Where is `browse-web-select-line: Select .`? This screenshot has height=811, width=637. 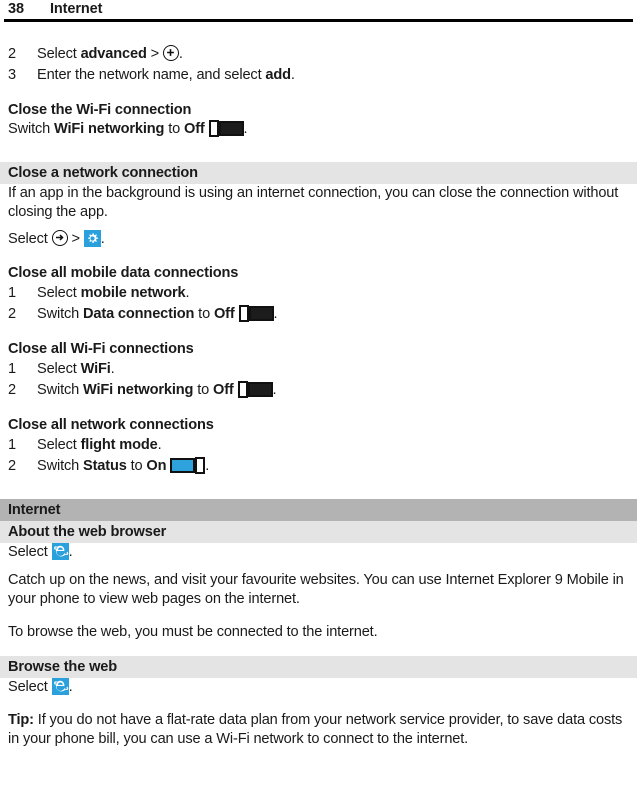
browse-web-select-line: Select . is located at coordinates (318, 687).